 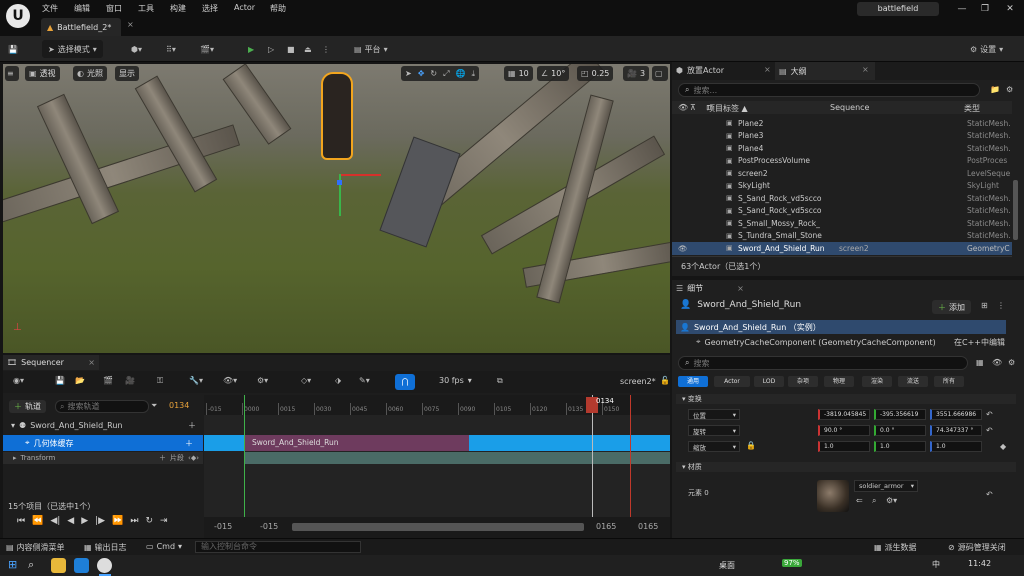 I want to click on app-icon, so click(x=81, y=565).